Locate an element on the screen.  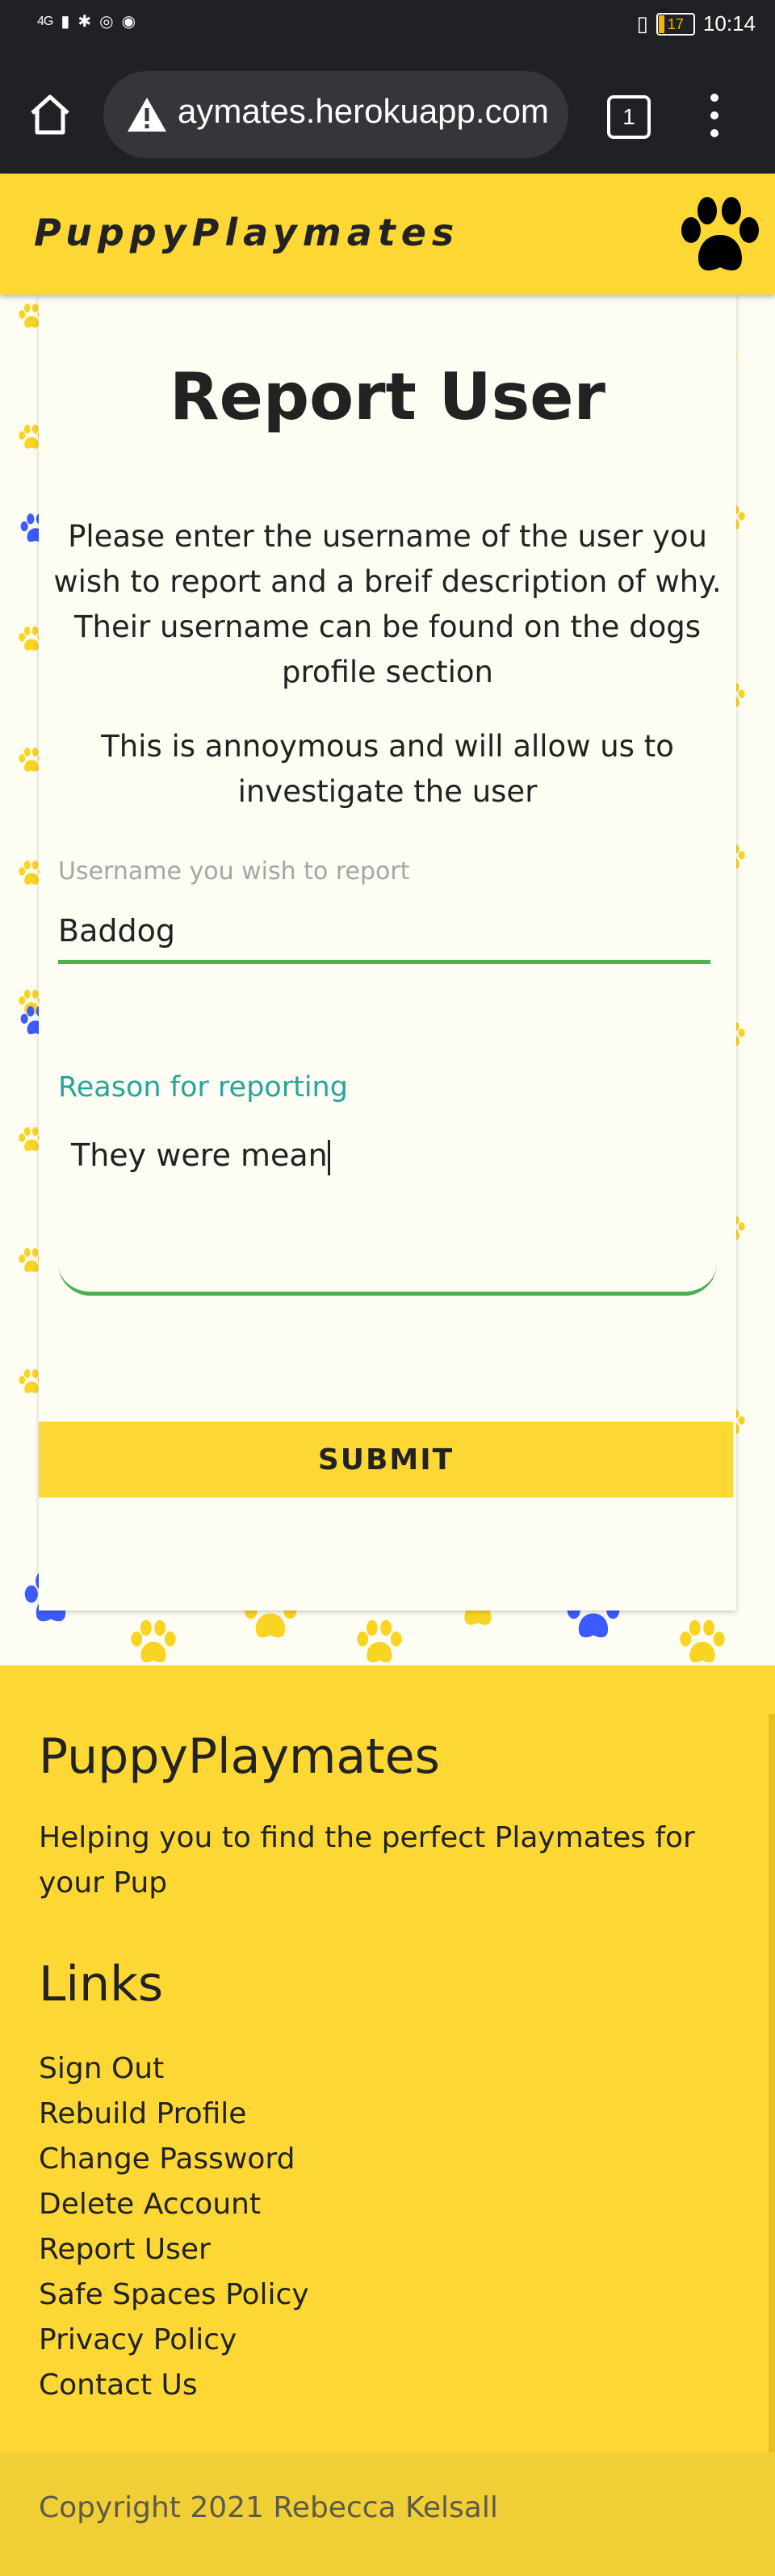
vibrate-icon: ▯ is located at coordinates (642, 23).